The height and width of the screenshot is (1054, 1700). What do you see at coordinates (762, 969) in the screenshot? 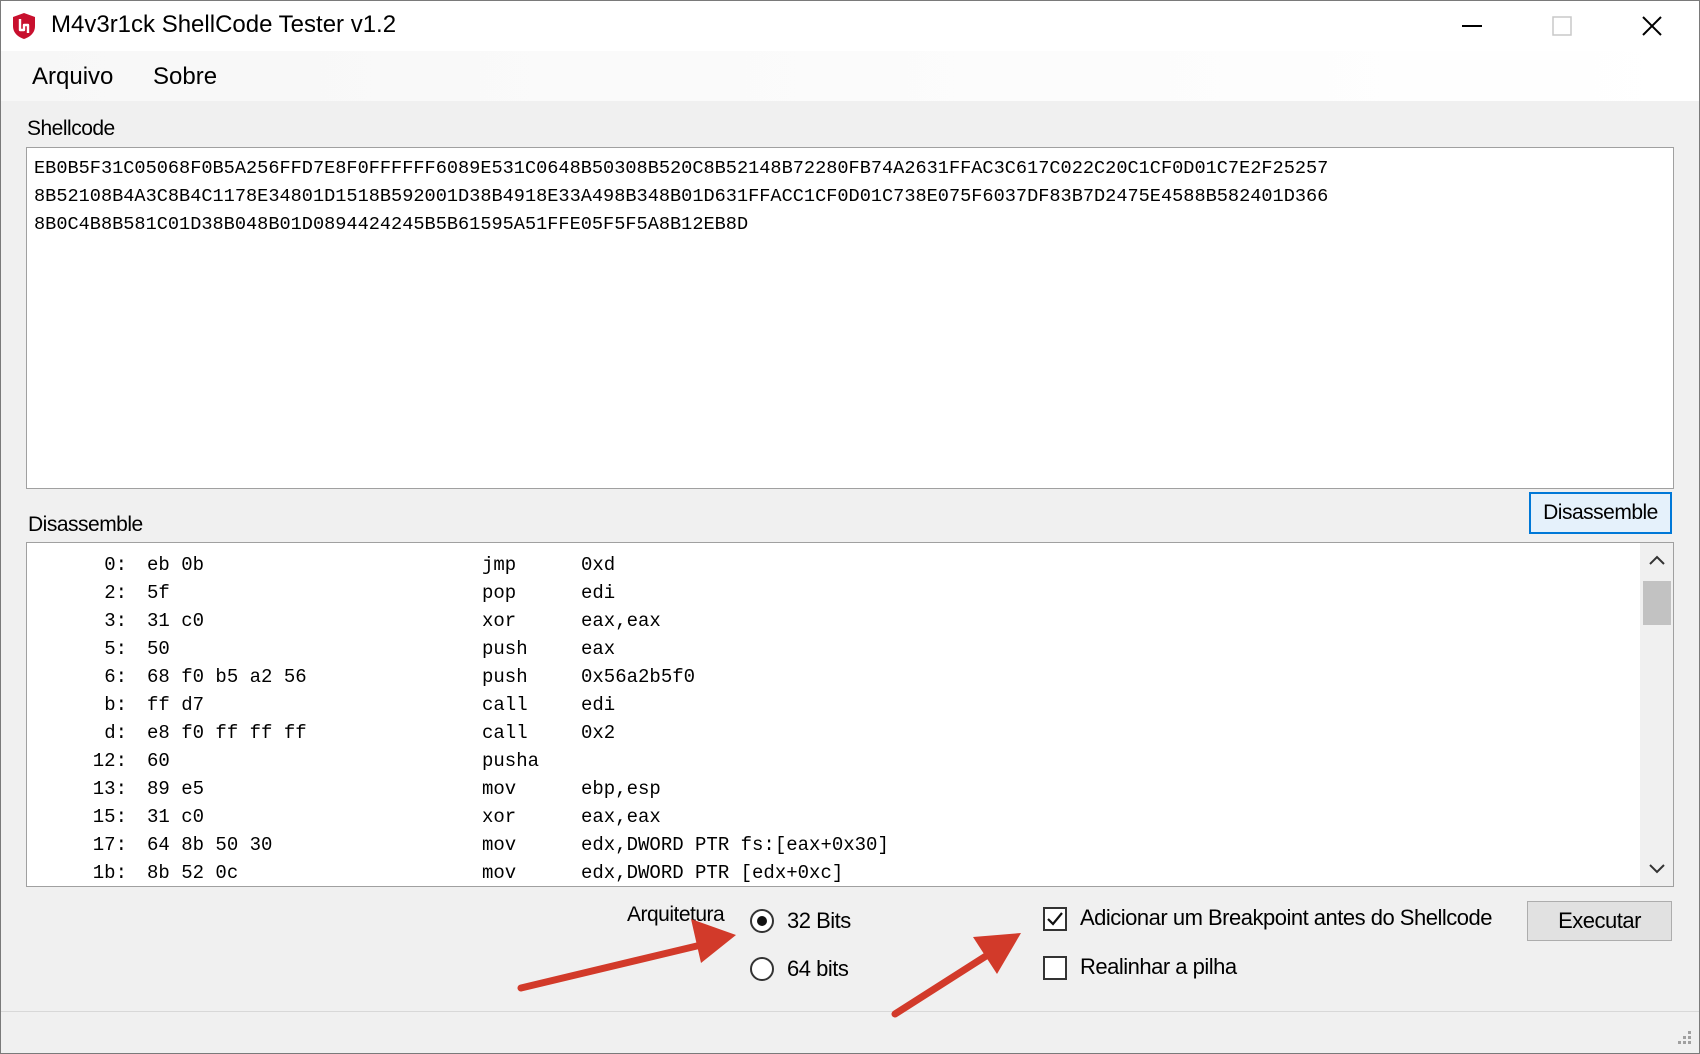
I see `radio-64-bits` at bounding box center [762, 969].